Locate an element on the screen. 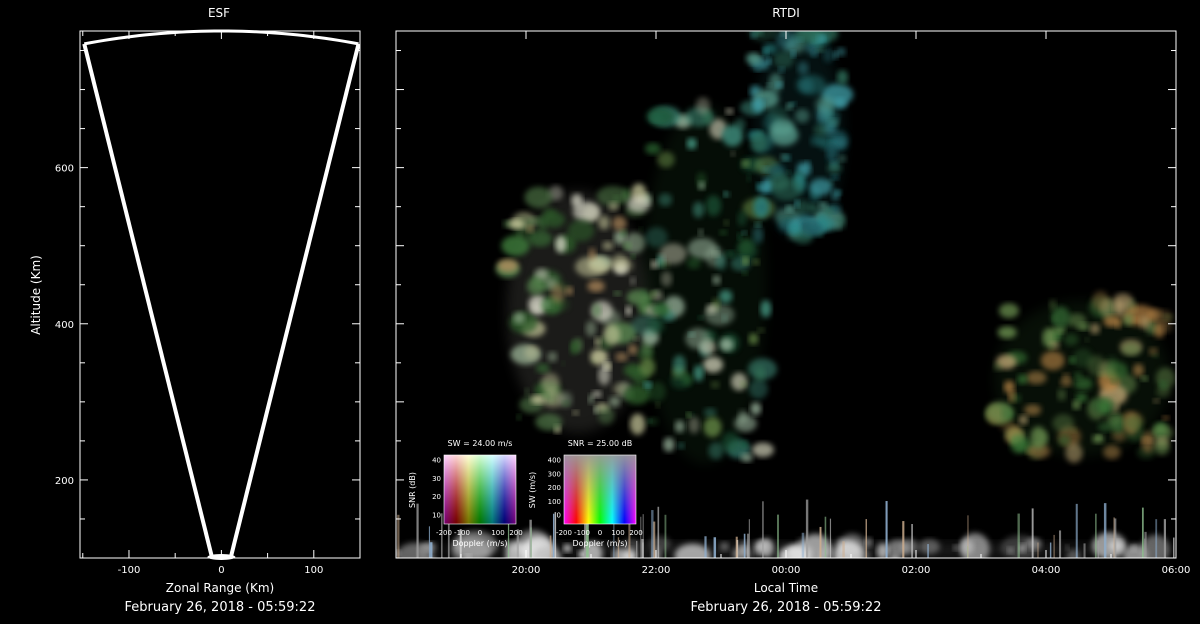 The height and width of the screenshot is (624, 1200). esf-x-tick-label: 0 is located at coordinates (221, 570).